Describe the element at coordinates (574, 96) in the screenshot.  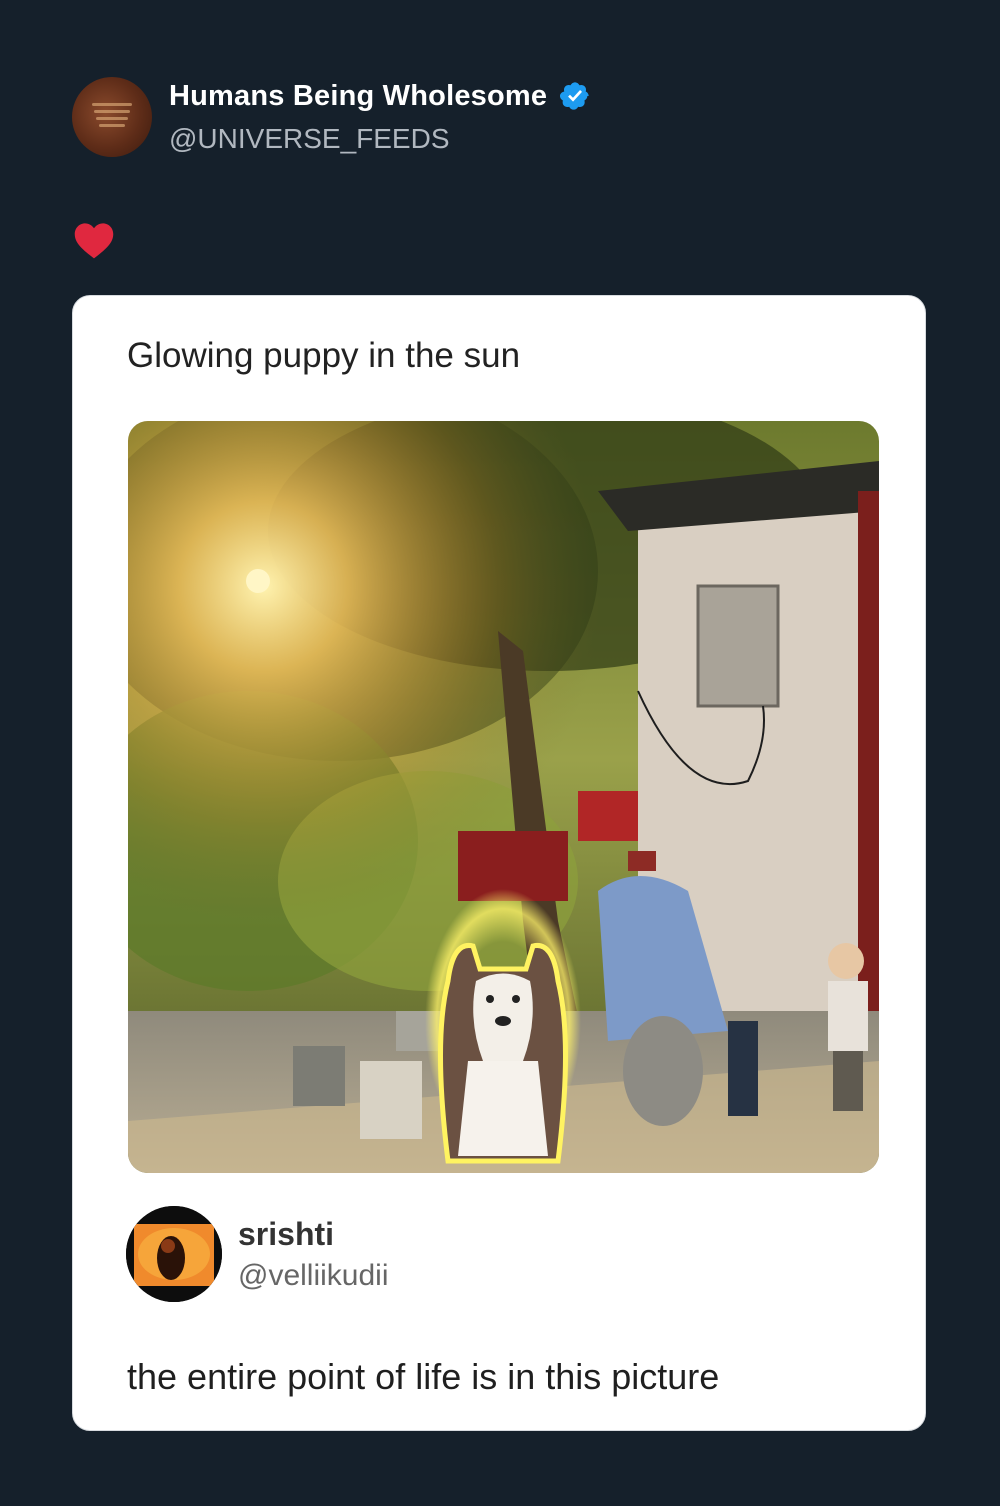
I see `verified-badge-icon` at that location.